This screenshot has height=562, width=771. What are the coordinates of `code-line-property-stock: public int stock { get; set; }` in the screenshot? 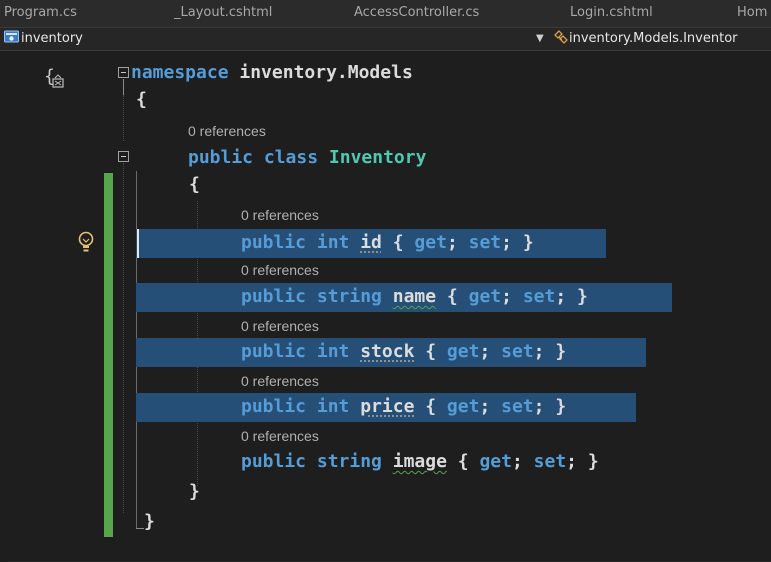 It's located at (403, 352).